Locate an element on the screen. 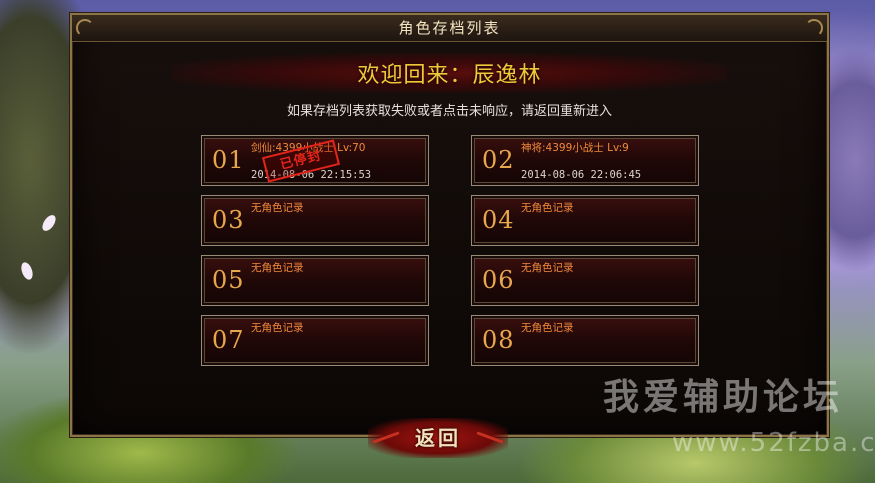 This screenshot has width=875, height=483. slot-character: 神将:4399小战士 Lv:9 is located at coordinates (575, 148).